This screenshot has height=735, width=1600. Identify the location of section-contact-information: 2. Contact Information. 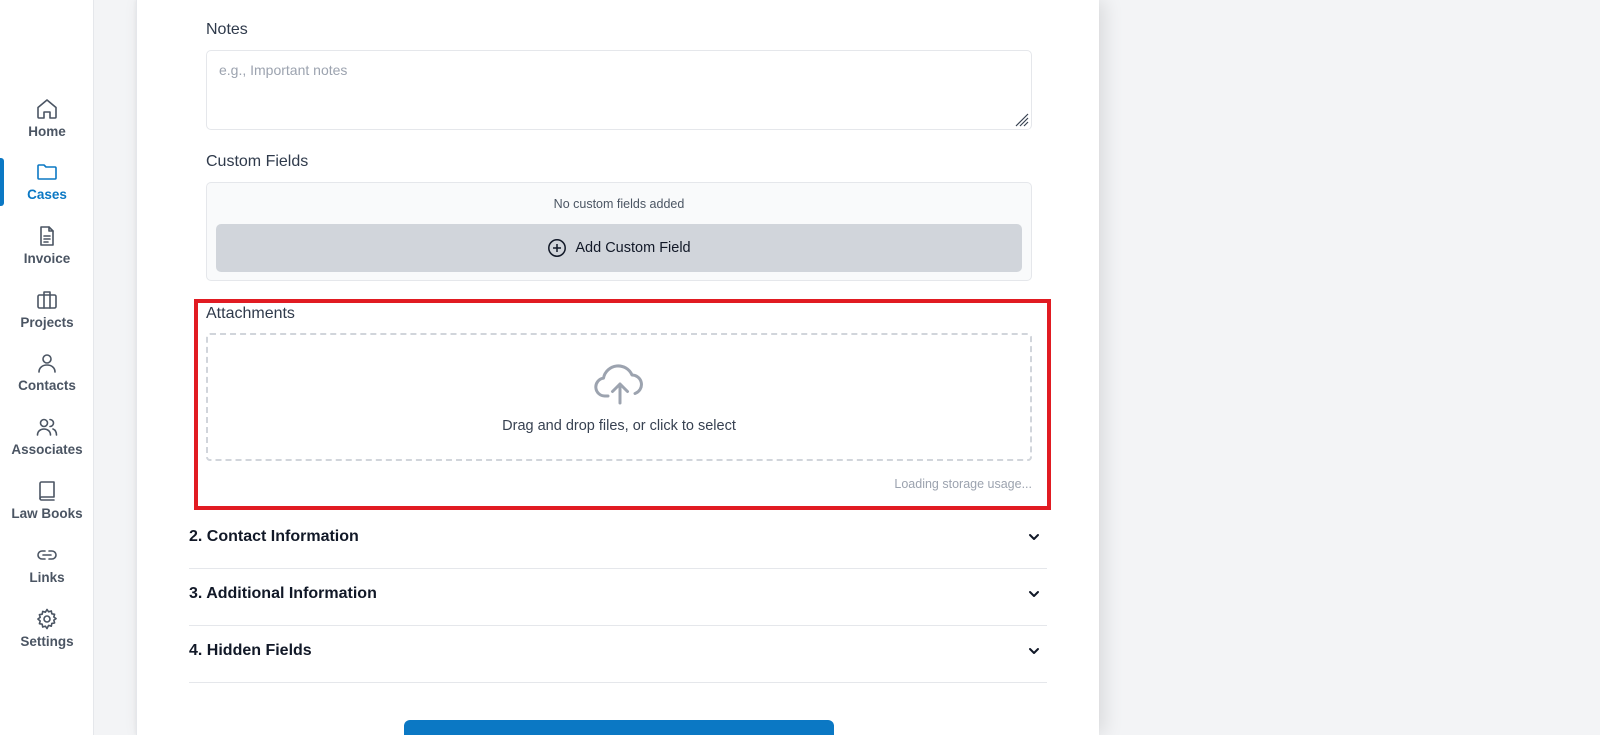
(618, 540).